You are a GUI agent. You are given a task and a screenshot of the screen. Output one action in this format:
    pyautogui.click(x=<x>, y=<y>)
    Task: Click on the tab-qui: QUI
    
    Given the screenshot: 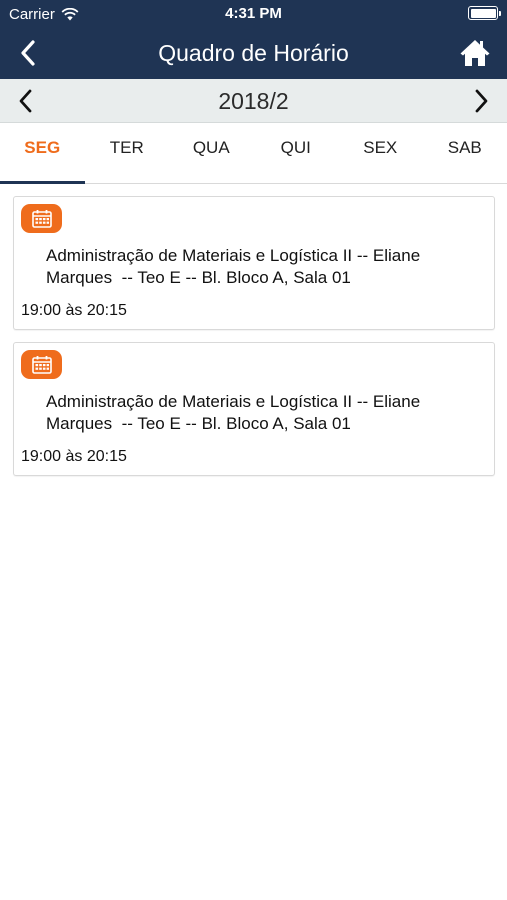 What is the action you would take?
    pyautogui.click(x=296, y=153)
    